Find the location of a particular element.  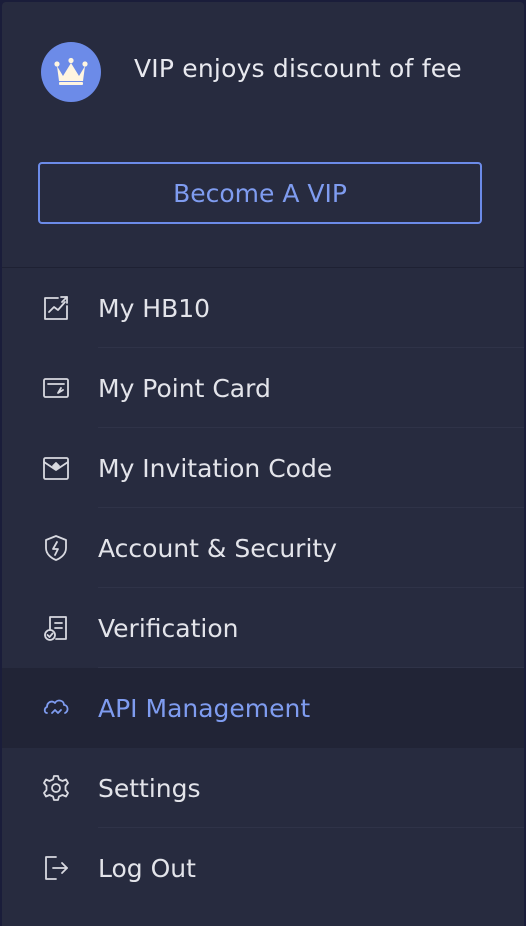

api-icon is located at coordinates (56, 708).